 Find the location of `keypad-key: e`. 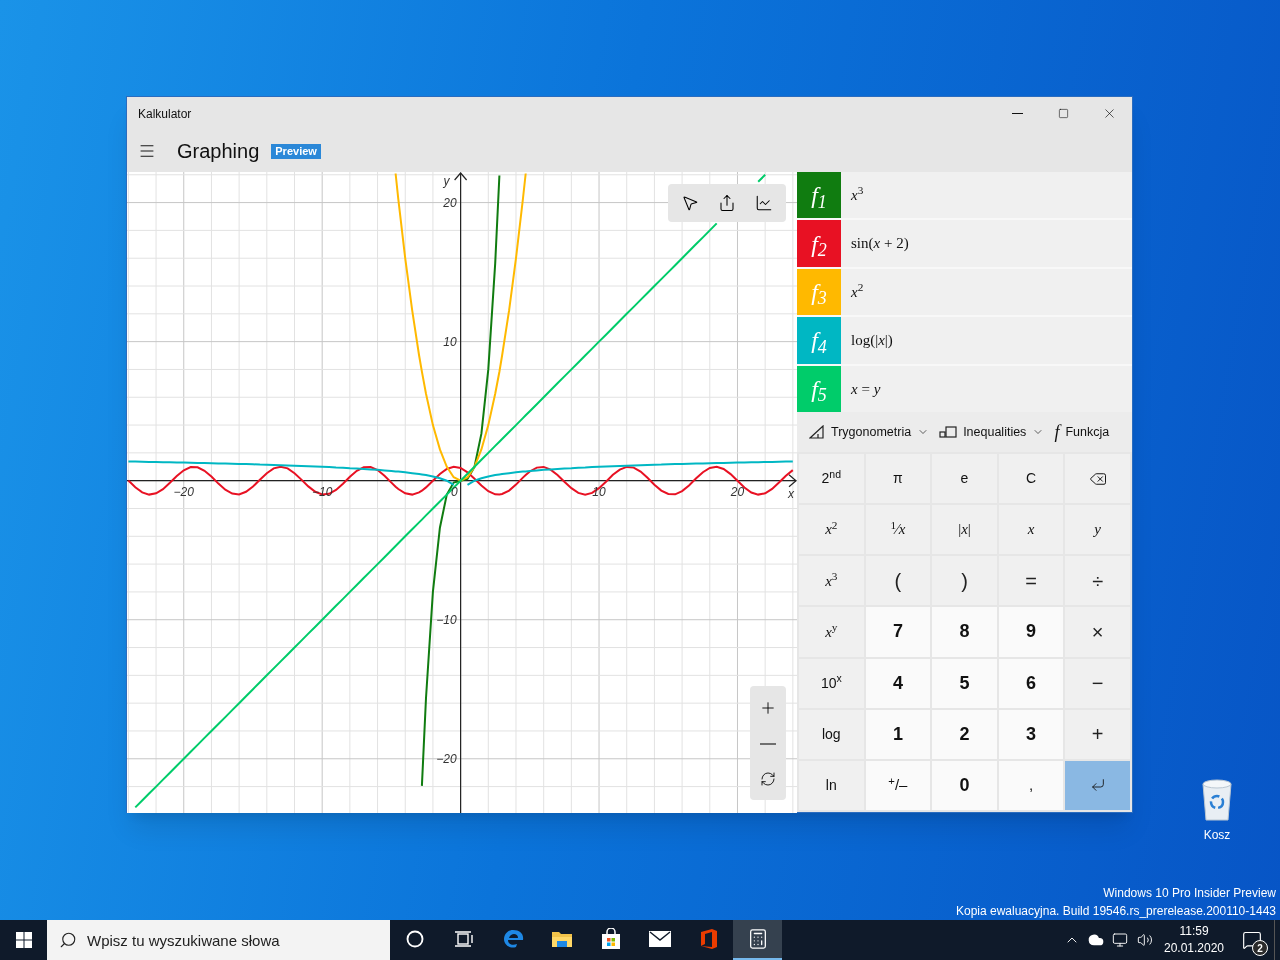

keypad-key: e is located at coordinates (964, 479).